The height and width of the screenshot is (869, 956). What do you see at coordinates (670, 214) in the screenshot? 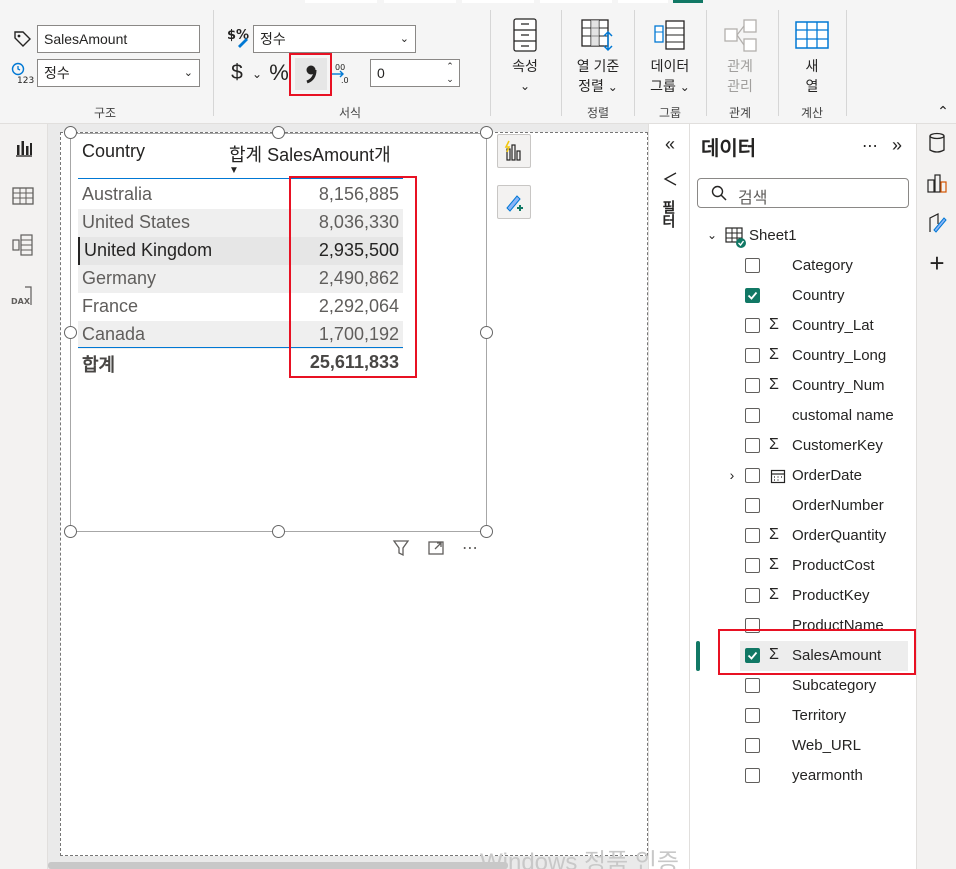
I see `filters-label: 필터` at bounding box center [670, 214].